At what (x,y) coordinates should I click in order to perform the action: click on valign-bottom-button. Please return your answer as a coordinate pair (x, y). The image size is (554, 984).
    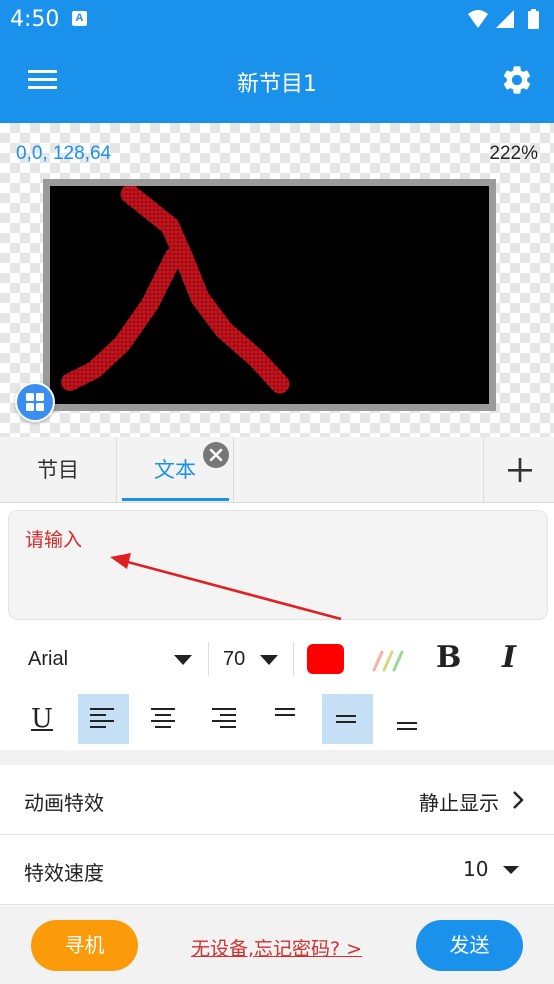
    Looking at the image, I should click on (408, 719).